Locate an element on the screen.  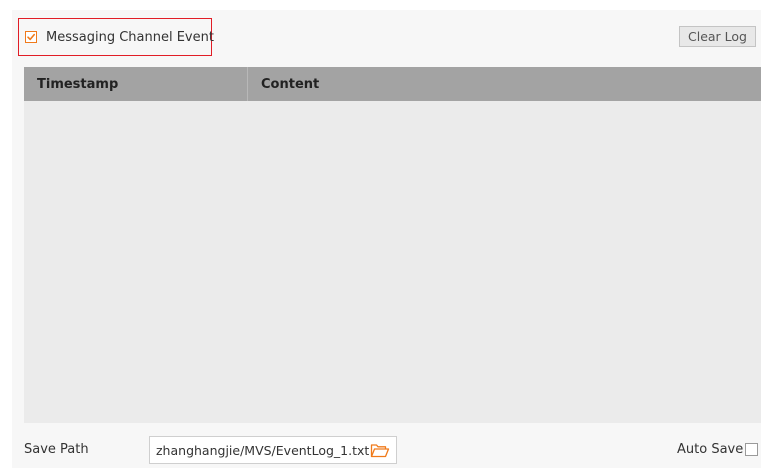
messaging-channel-event-label: Messaging Channel Event is located at coordinates (130, 37).